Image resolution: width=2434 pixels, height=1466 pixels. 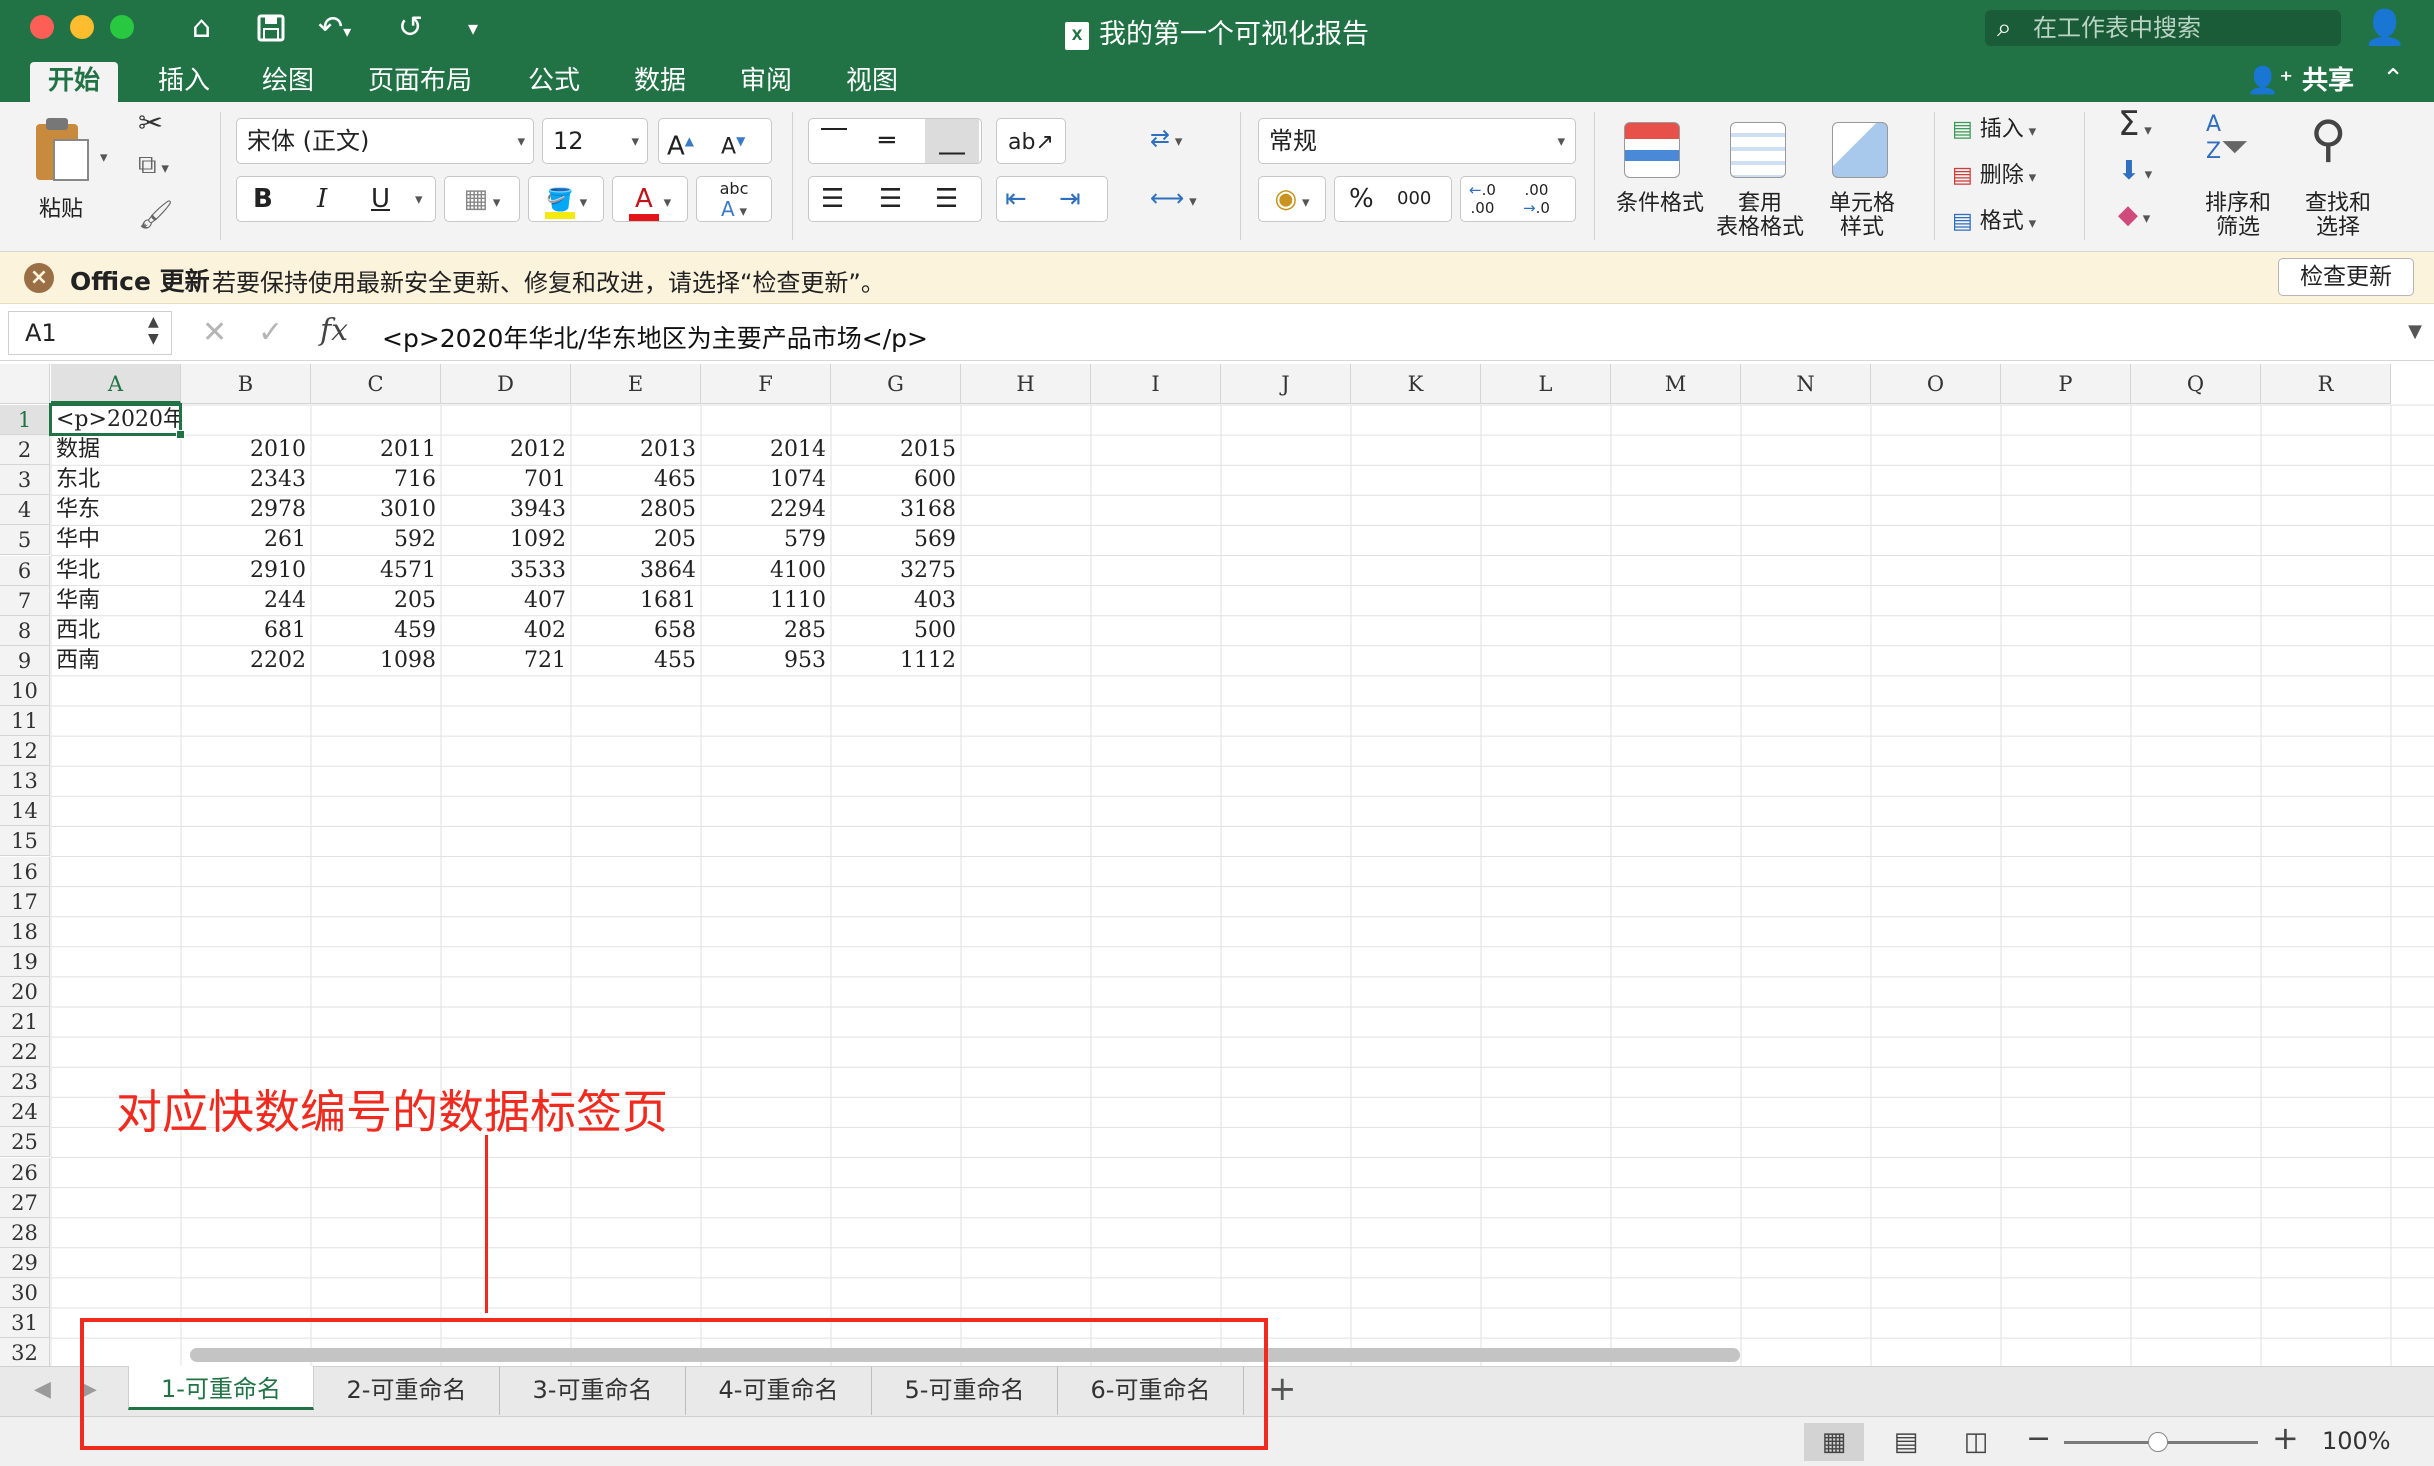 What do you see at coordinates (766, 540) in the screenshot?
I see `cell-F5: 579` at bounding box center [766, 540].